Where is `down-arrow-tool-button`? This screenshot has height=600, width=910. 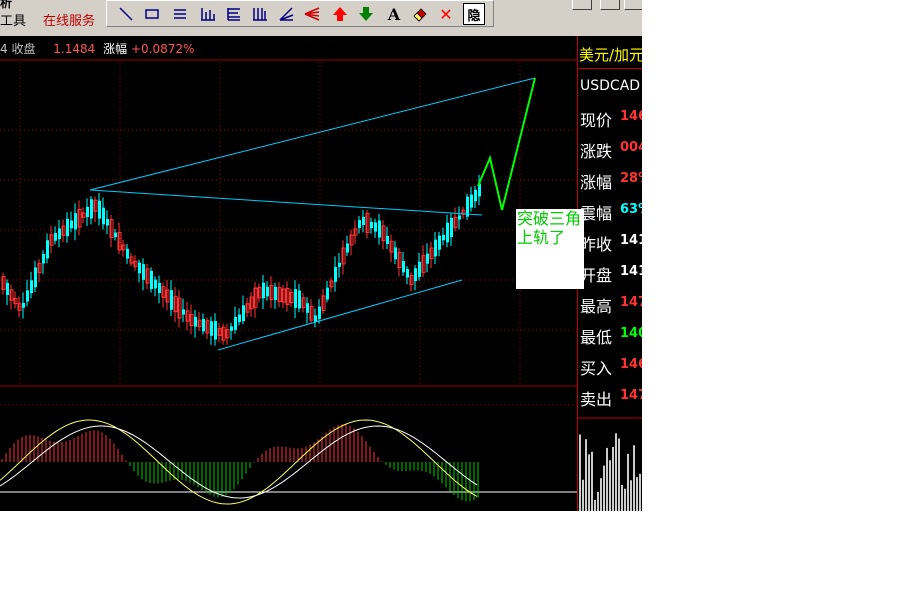 down-arrow-tool-button is located at coordinates (366, 14).